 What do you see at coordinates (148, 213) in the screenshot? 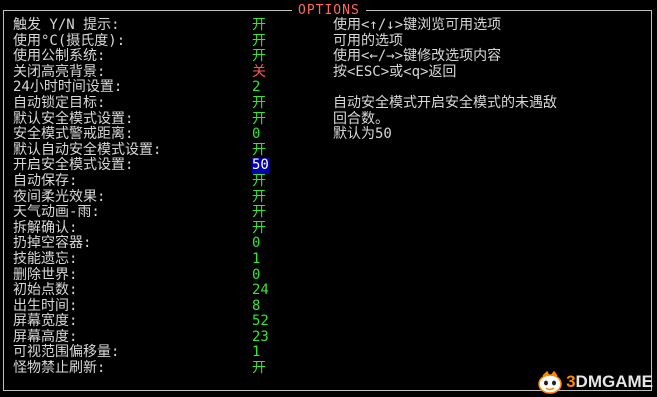
I see `option-row: 天气动画-雨: 开` at bounding box center [148, 213].